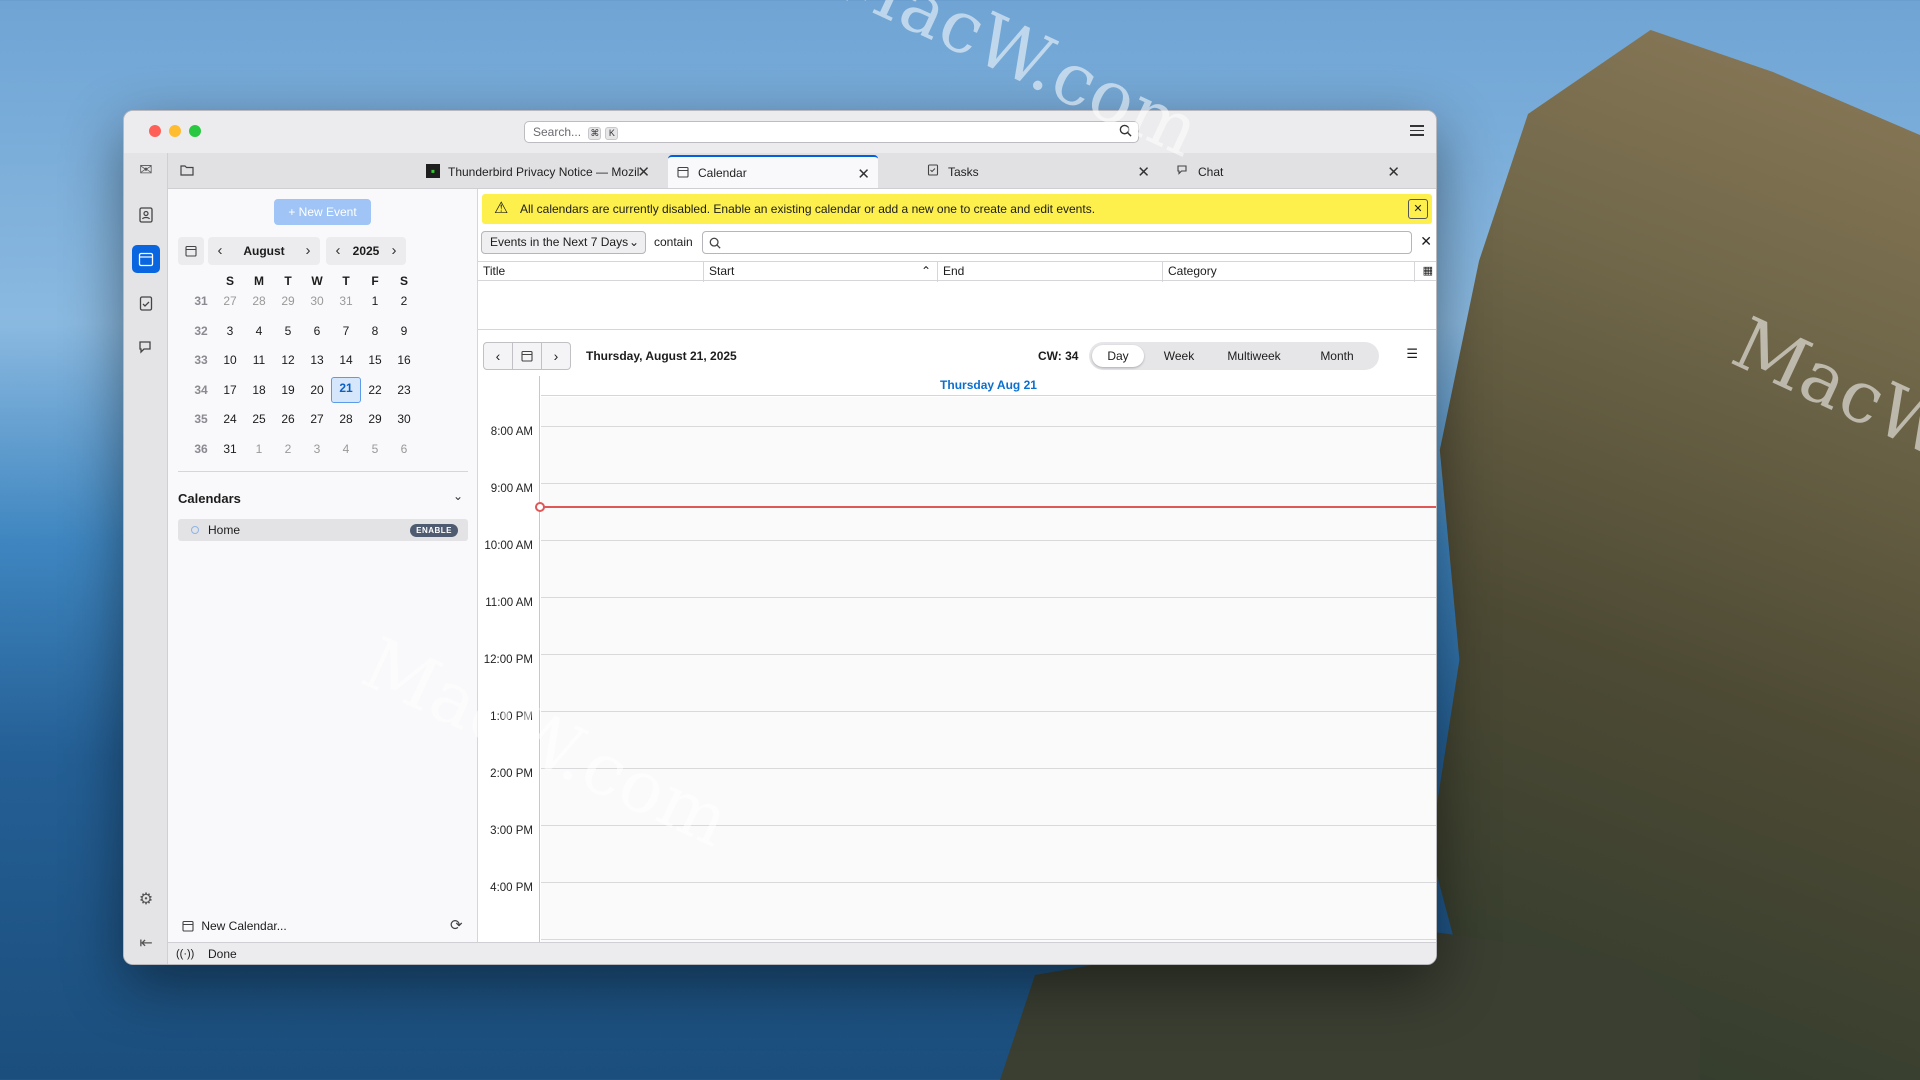 The width and height of the screenshot is (1920, 1080). Describe the element at coordinates (191, 251) in the screenshot. I see `today-pane-icon` at that location.